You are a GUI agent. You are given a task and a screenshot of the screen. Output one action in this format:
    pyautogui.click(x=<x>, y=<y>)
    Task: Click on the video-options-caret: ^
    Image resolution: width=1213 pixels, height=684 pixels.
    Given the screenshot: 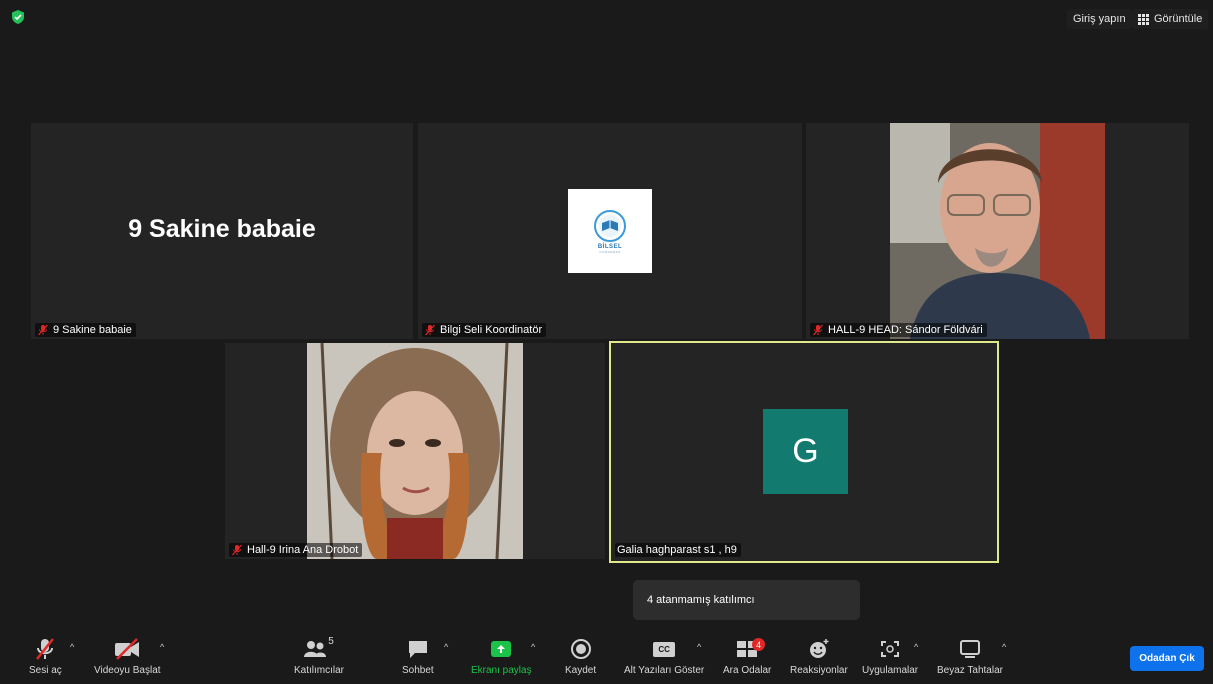 What is the action you would take?
    pyautogui.click(x=162, y=647)
    